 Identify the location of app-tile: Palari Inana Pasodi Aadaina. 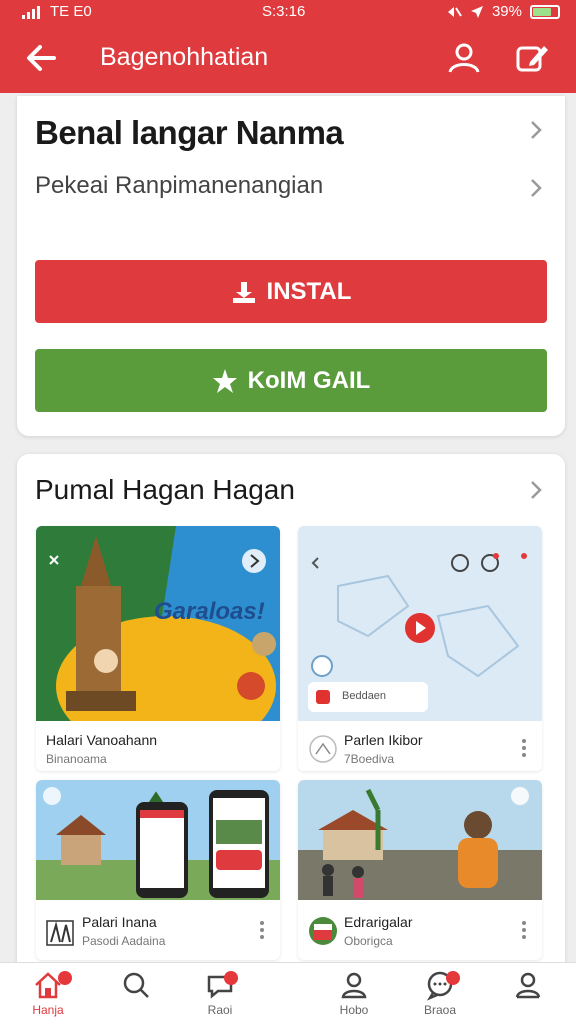
(158, 870).